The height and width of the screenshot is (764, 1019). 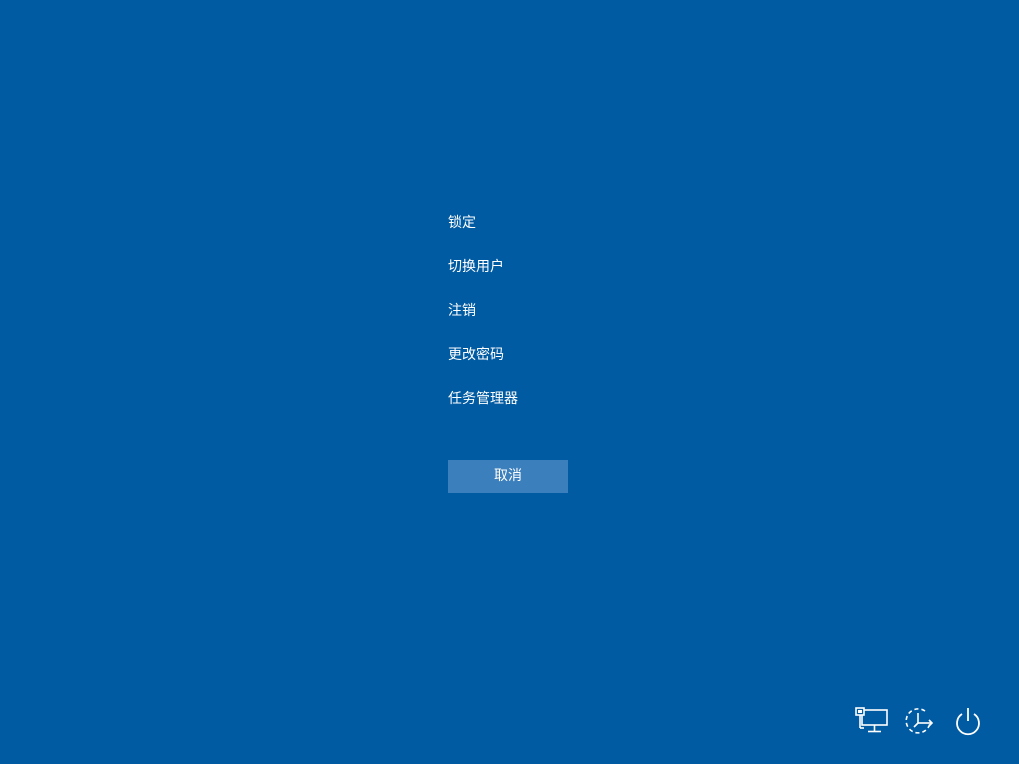 I want to click on power-icon, so click(x=968, y=721).